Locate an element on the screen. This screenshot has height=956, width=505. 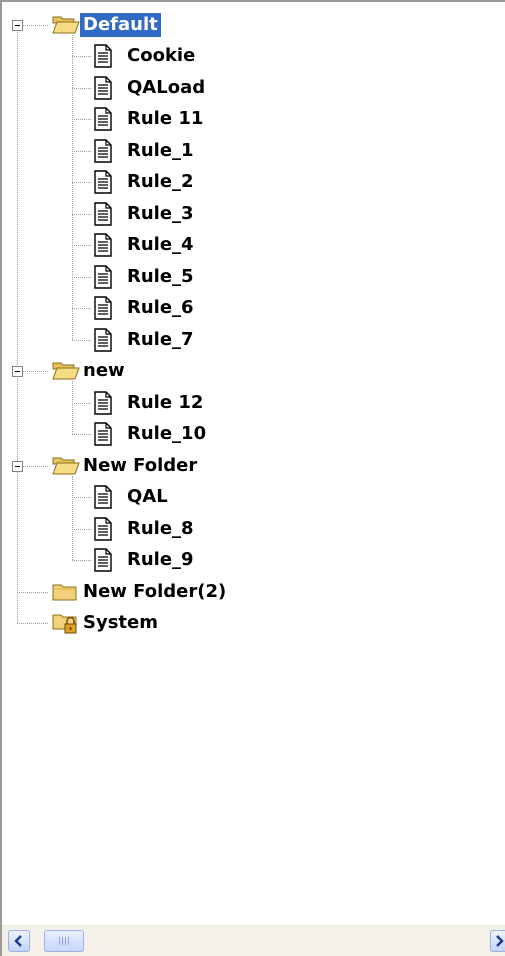
tree-folder-item: Default is located at coordinates (120, 25).